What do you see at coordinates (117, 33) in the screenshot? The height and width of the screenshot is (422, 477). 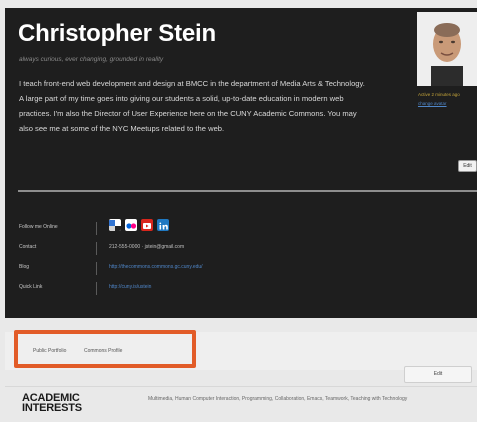 I see `profile-name: Christopher Stein` at bounding box center [117, 33].